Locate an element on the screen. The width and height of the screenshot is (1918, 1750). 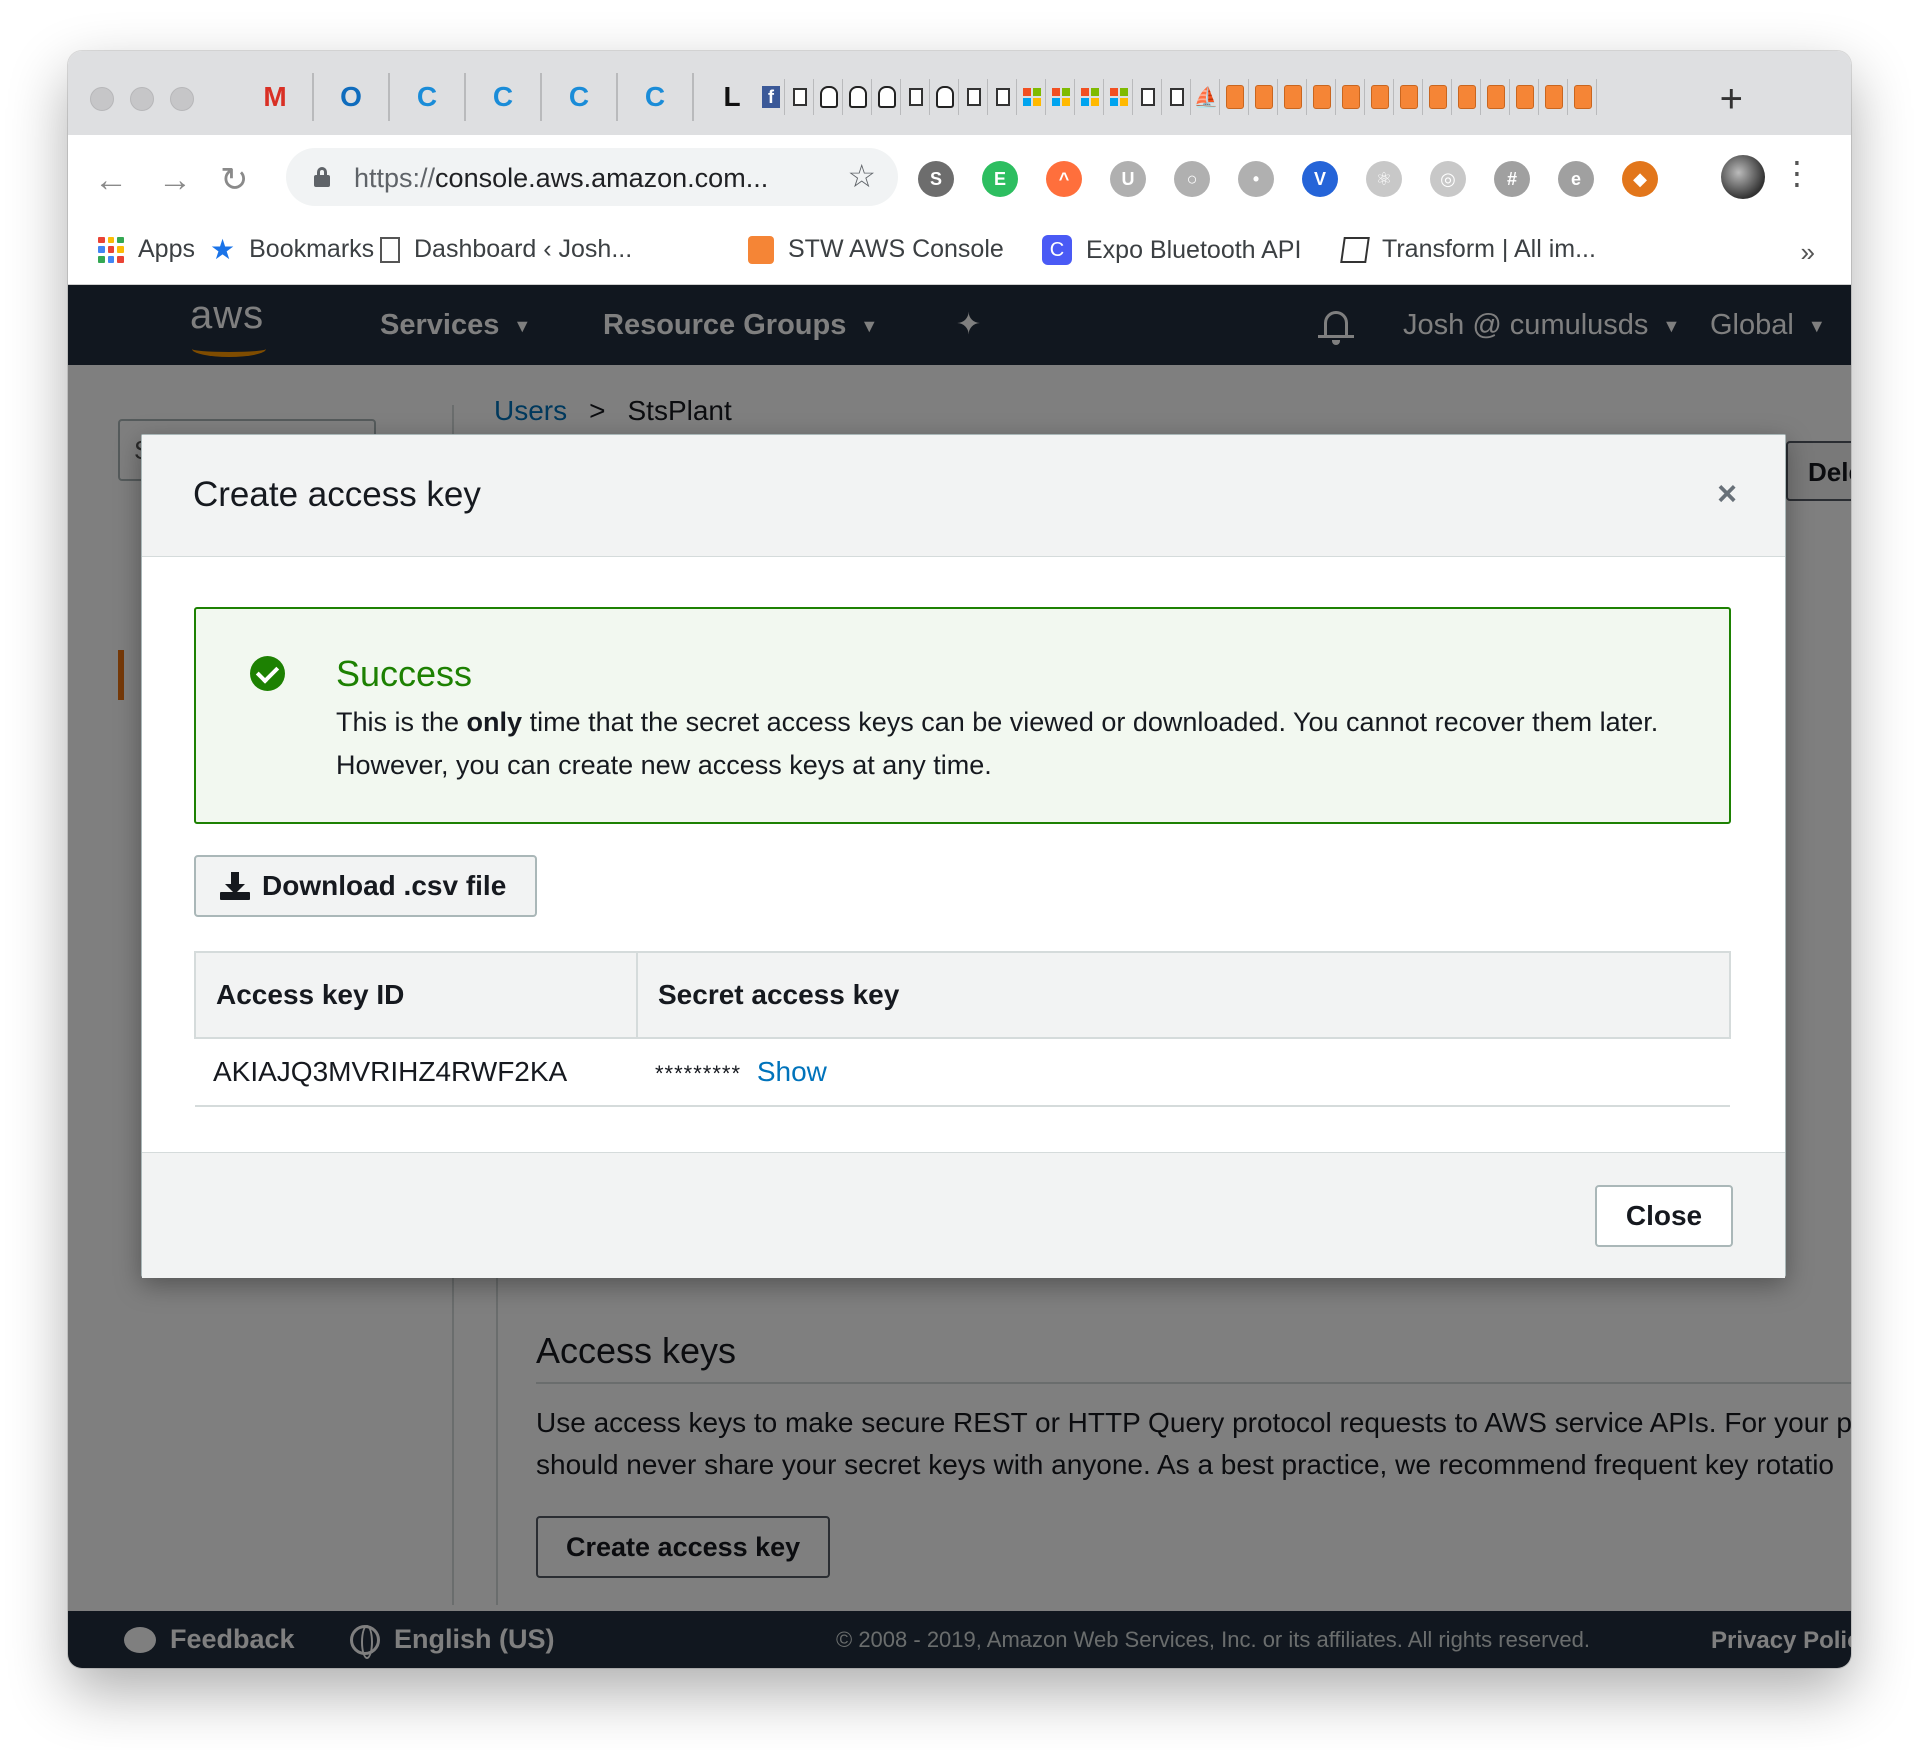
bookmarks-overflow-button: » is located at coordinates (1808, 252).